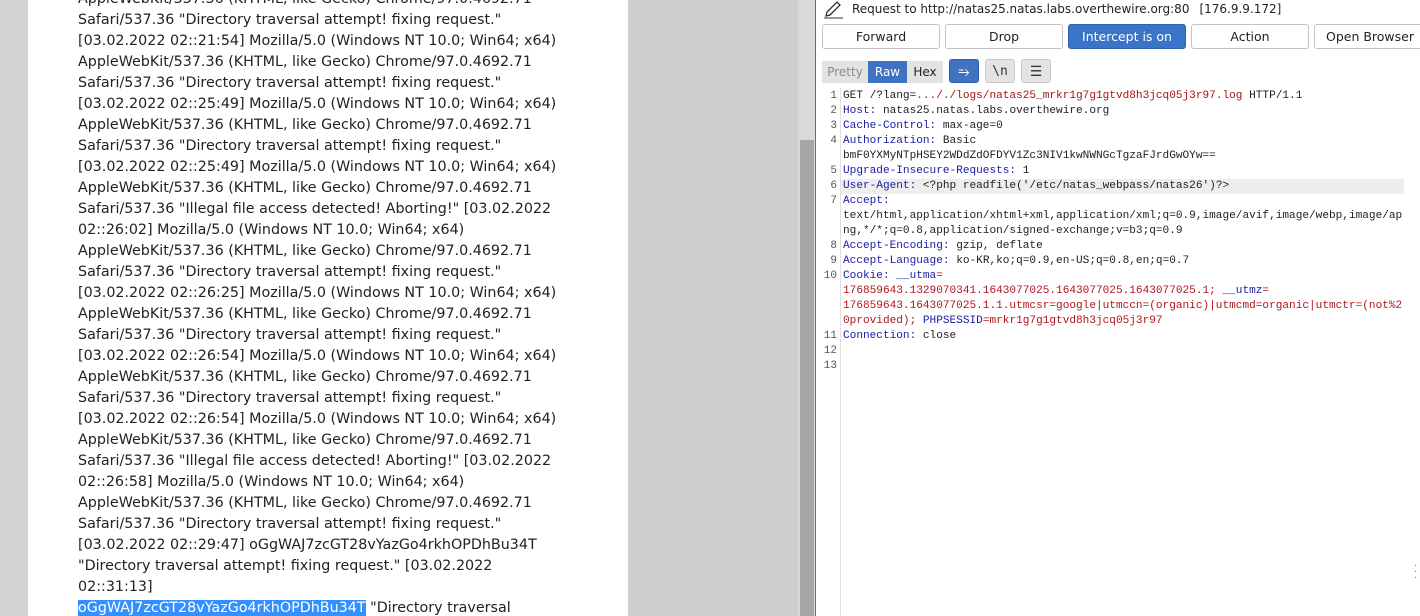  I want to click on header-value: gzip, deflate, so click(996, 246).